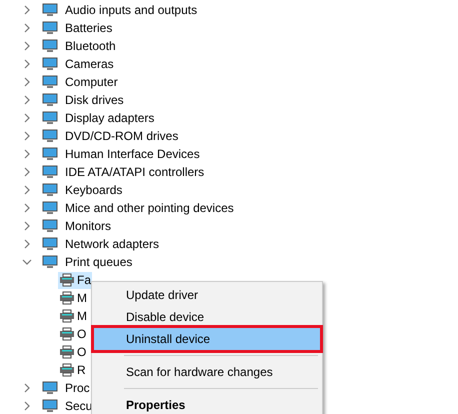 The height and width of the screenshot is (414, 458). Describe the element at coordinates (112, 244) in the screenshot. I see `tree-item: Network adapters` at that location.